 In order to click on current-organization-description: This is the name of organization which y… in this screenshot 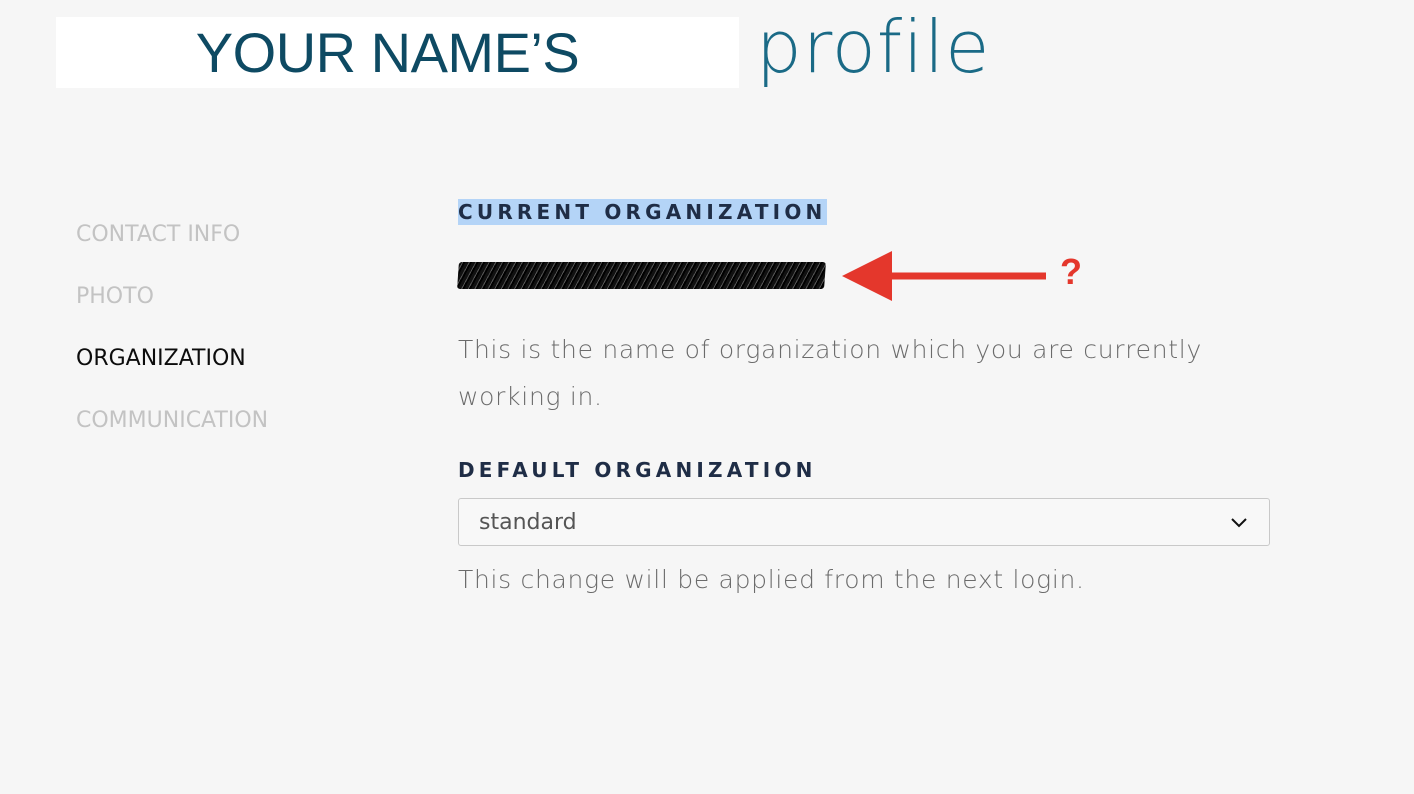, I will do `click(830, 373)`.